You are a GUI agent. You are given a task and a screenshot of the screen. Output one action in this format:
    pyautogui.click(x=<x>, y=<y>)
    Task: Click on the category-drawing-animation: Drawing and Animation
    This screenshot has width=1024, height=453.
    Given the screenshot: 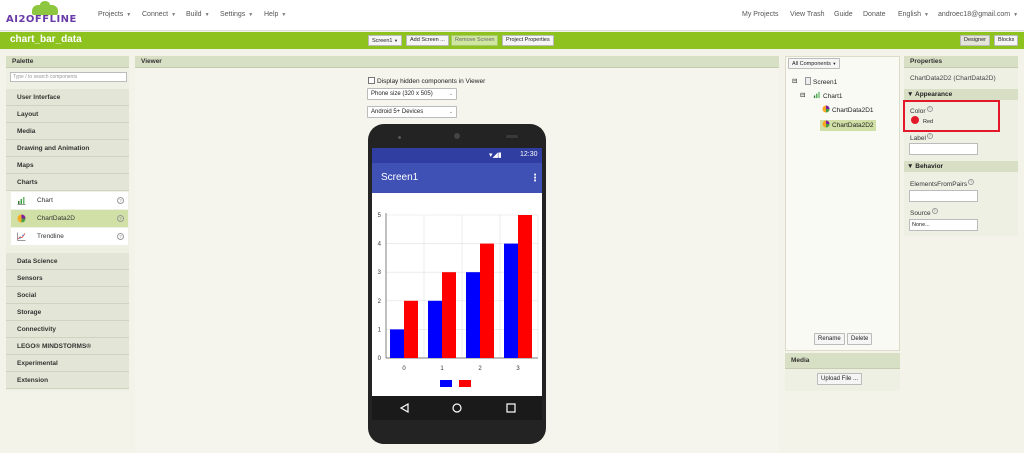 What is the action you would take?
    pyautogui.click(x=67, y=148)
    